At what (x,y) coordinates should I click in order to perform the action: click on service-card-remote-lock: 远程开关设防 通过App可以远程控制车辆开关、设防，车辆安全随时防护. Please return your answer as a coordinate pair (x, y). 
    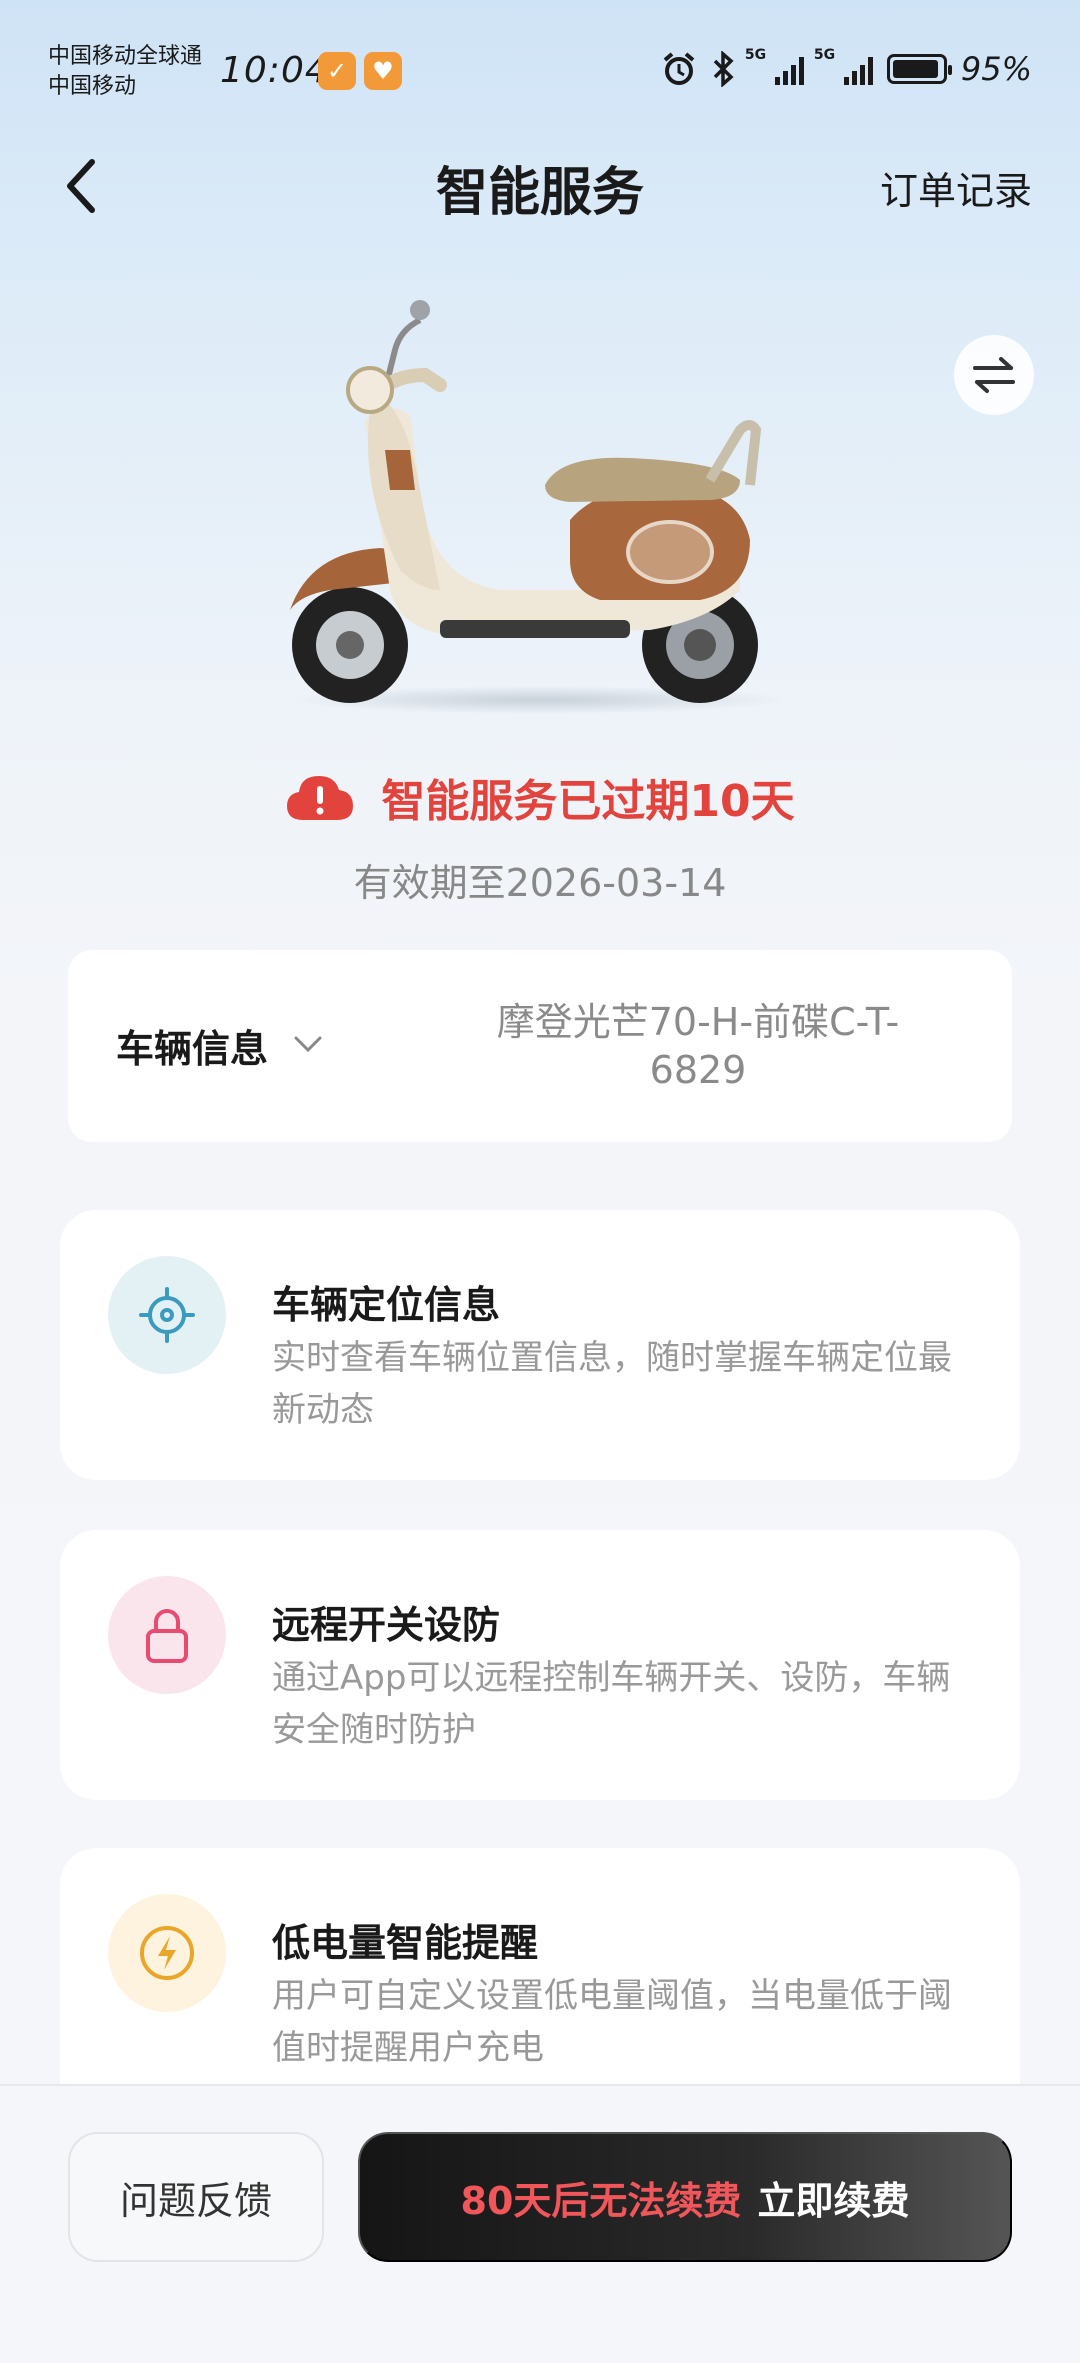
    Looking at the image, I should click on (540, 1665).